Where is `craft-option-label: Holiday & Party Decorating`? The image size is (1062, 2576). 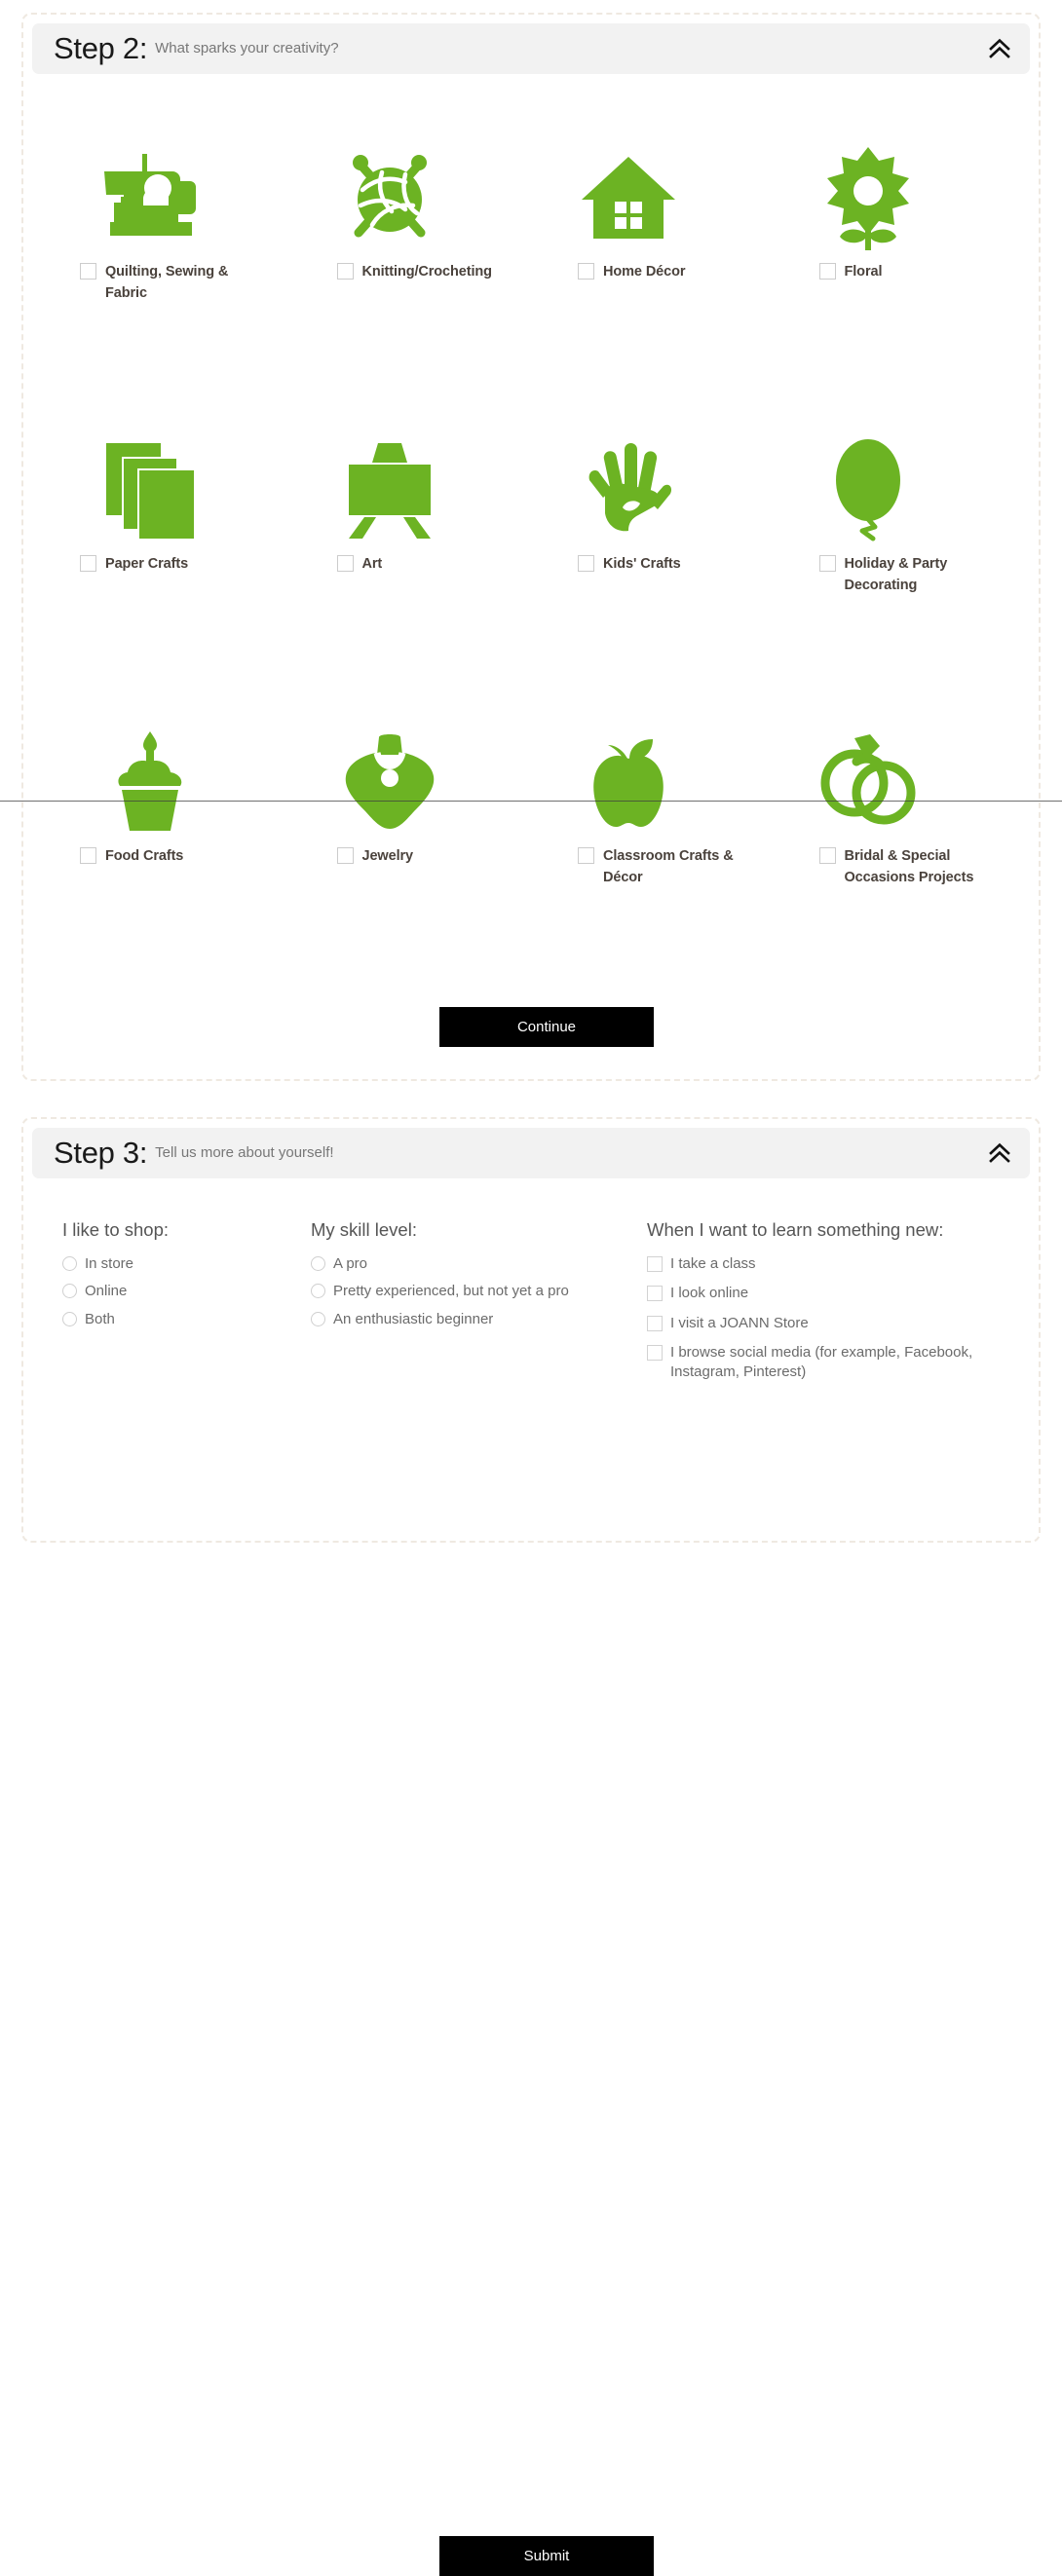
craft-option-label: Holiday & Party Decorating is located at coordinates (896, 574).